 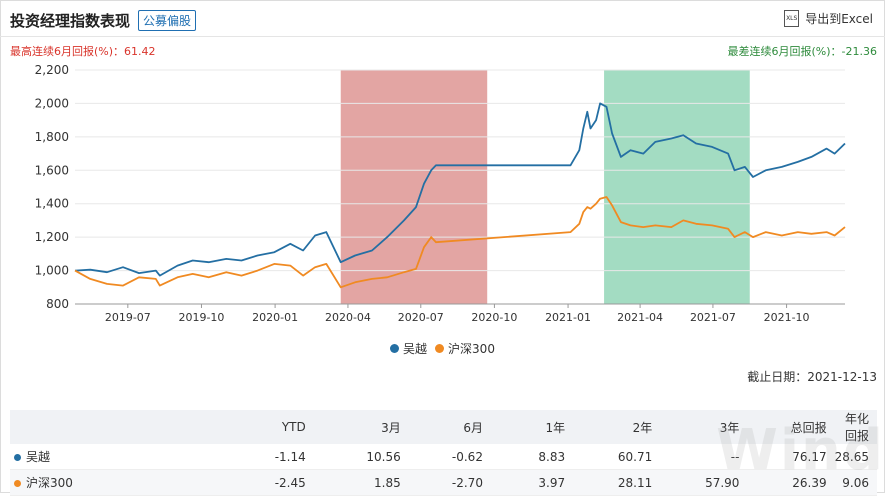 I want to click on y-tick-label: 1,400, so click(x=52, y=204).